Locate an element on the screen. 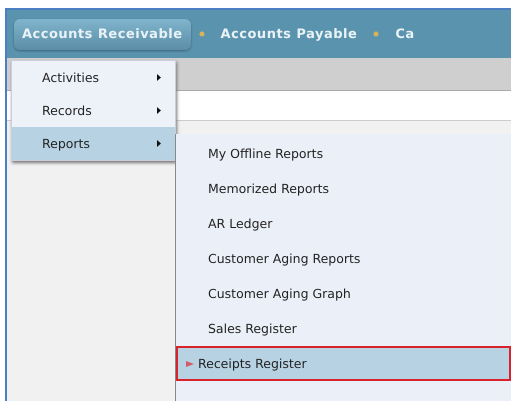  submenu-item: Memorized Reports is located at coordinates (343, 188).